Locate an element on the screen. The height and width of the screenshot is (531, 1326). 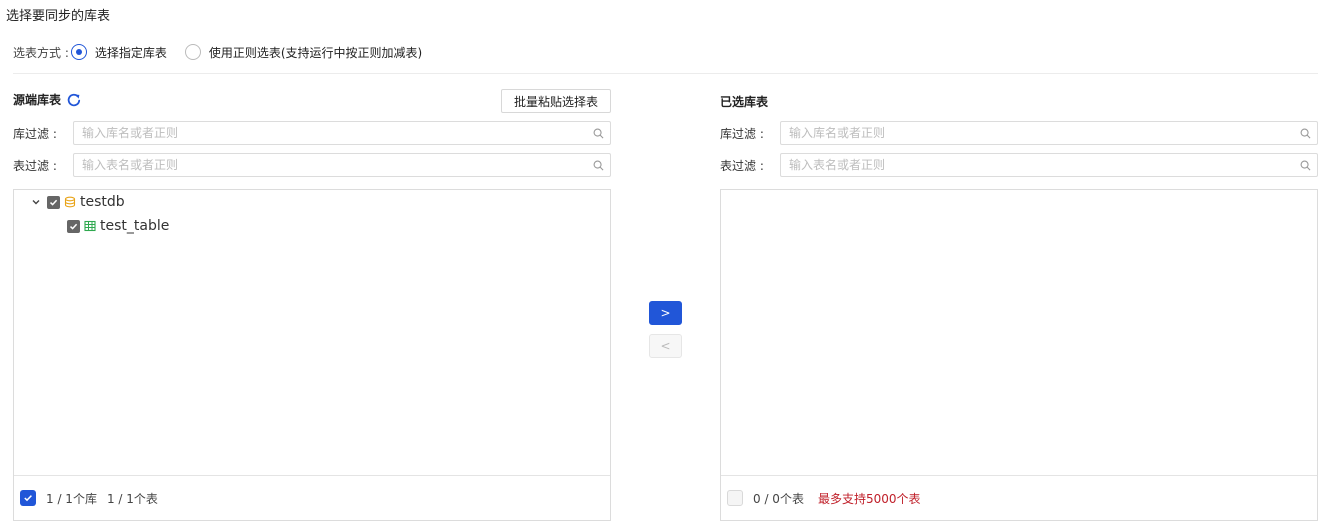
selected-footer: 0 / 0个表 最多支持5000个表 is located at coordinates (1019, 497).